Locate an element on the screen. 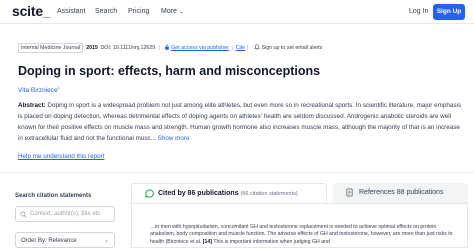 This screenshot has width=474, height=248. abstract-label: Abstract: is located at coordinates (32, 105).